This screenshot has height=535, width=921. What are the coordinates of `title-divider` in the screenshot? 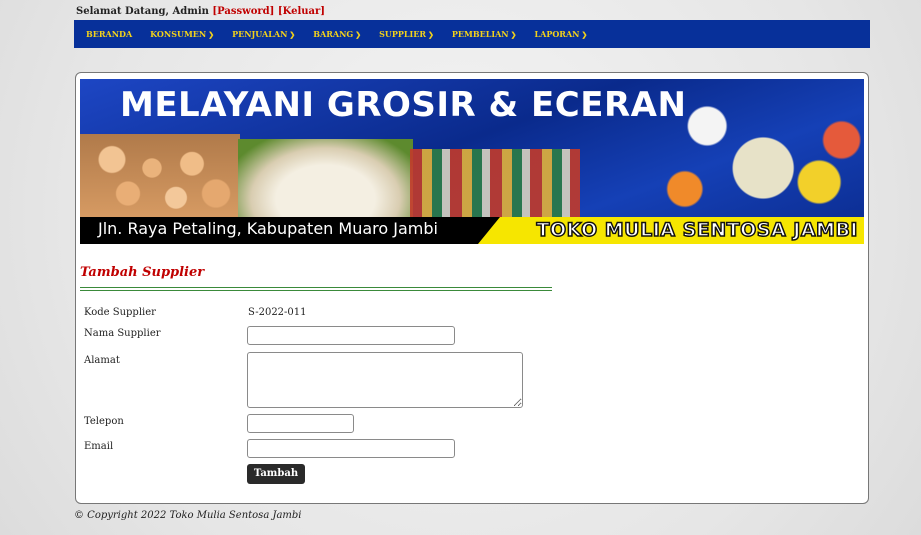 It's located at (316, 289).